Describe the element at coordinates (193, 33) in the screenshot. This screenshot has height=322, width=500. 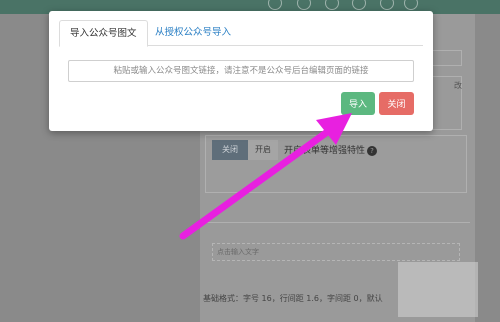
I see `tab-import-authorized: 从授权公众号导入` at that location.